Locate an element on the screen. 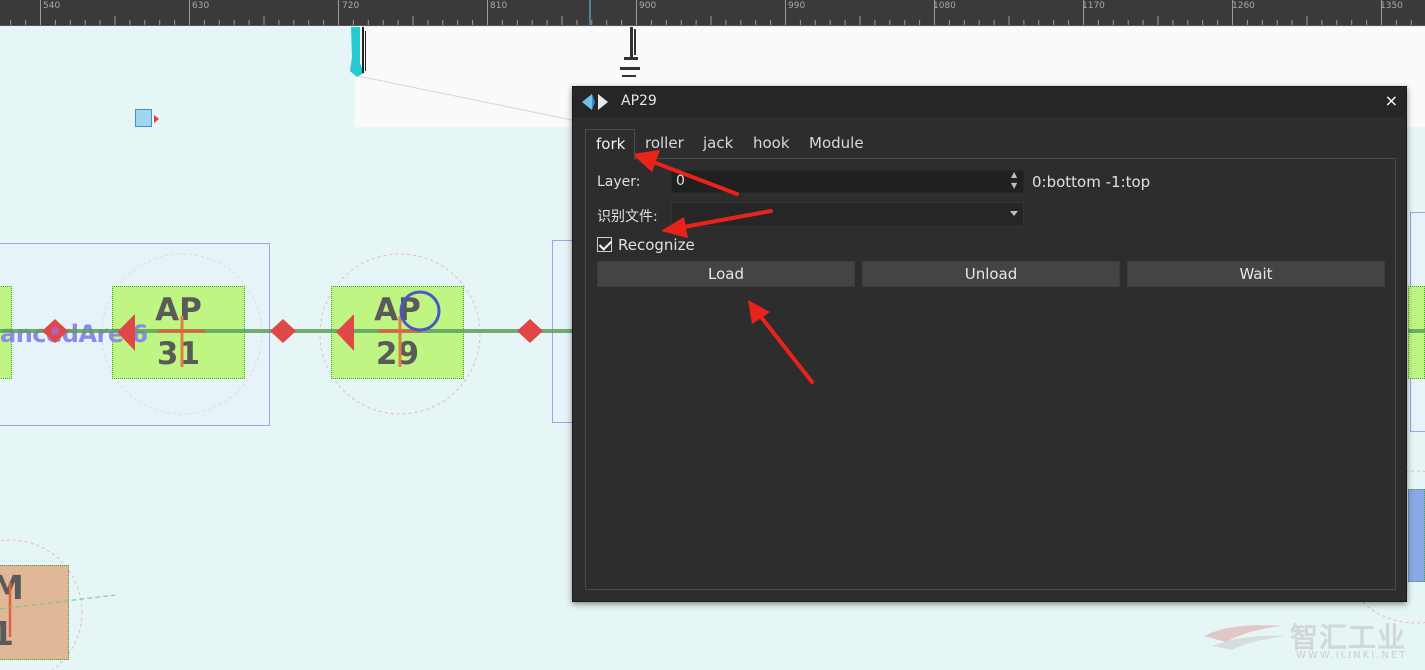  tab-jack: jack is located at coordinates (718, 144).